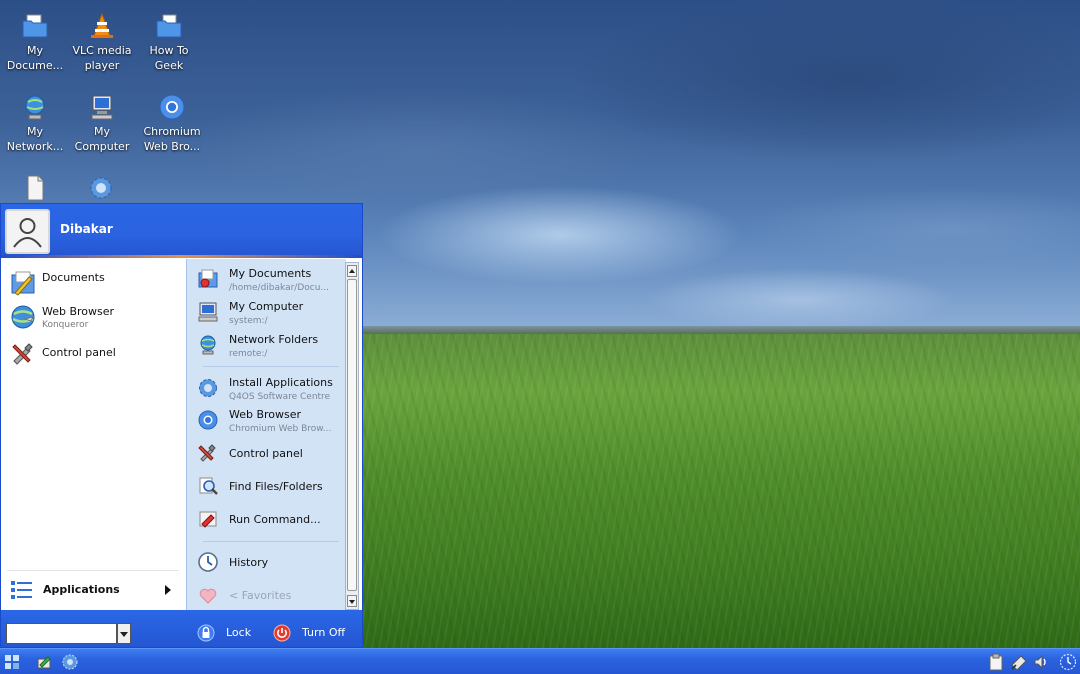 The height and width of the screenshot is (674, 1080). I want to click on desktop-icon-document, so click(35, 189).